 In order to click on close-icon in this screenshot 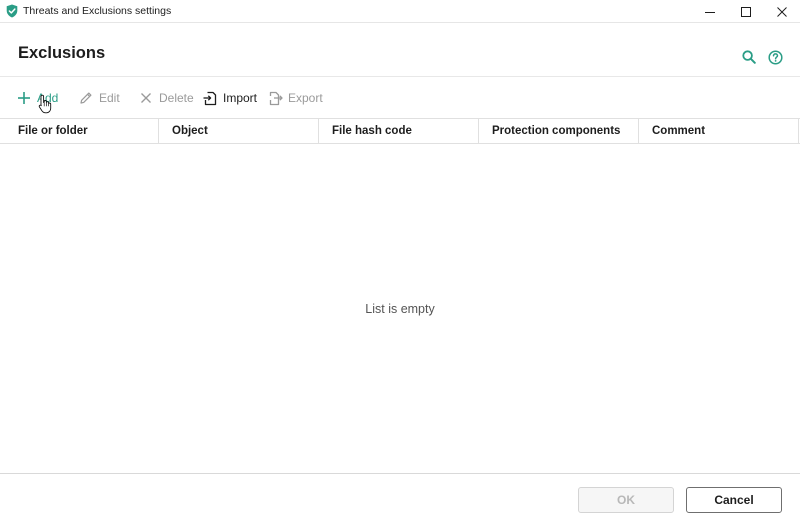, I will do `click(782, 11)`.